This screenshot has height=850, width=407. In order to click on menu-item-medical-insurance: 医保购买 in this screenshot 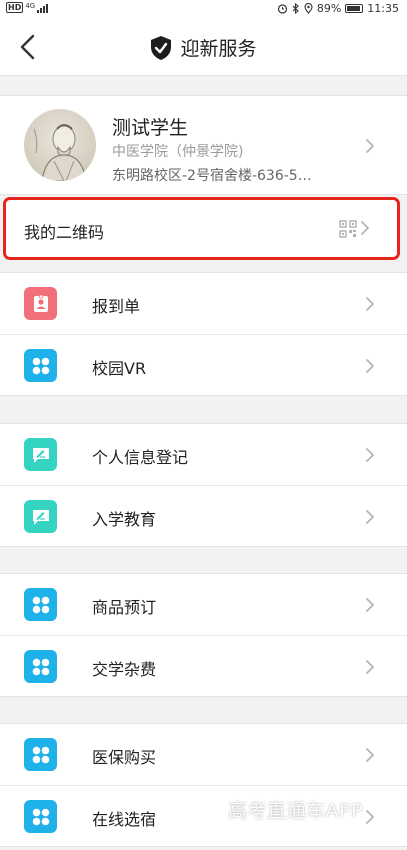, I will do `click(203, 754)`.